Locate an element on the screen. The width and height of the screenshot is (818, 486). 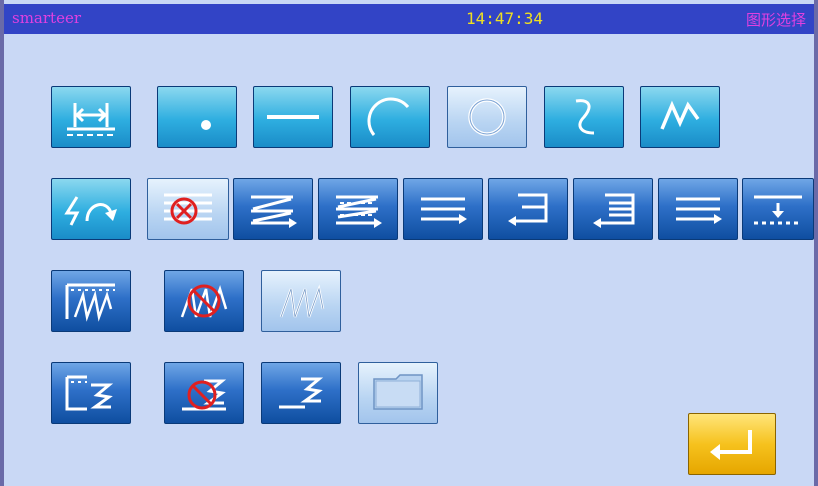
multi-line-icon is located at coordinates (444, 210).